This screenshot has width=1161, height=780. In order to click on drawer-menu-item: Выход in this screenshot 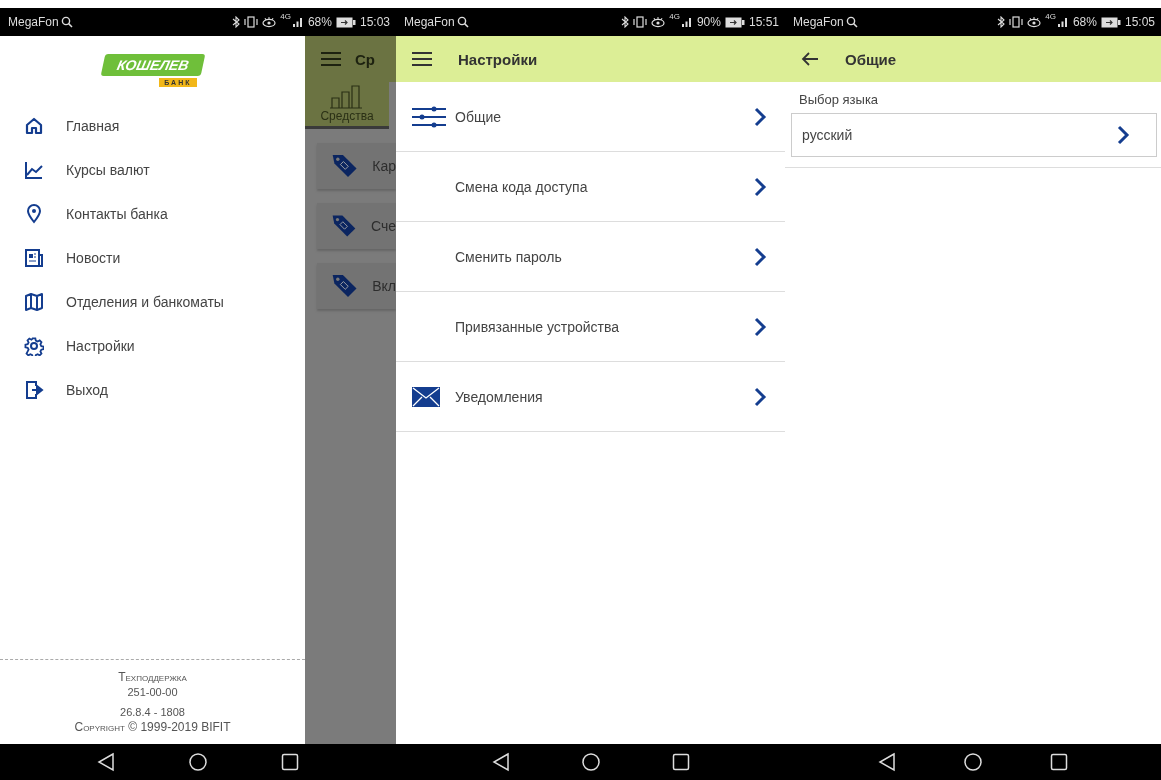, I will do `click(152, 390)`.